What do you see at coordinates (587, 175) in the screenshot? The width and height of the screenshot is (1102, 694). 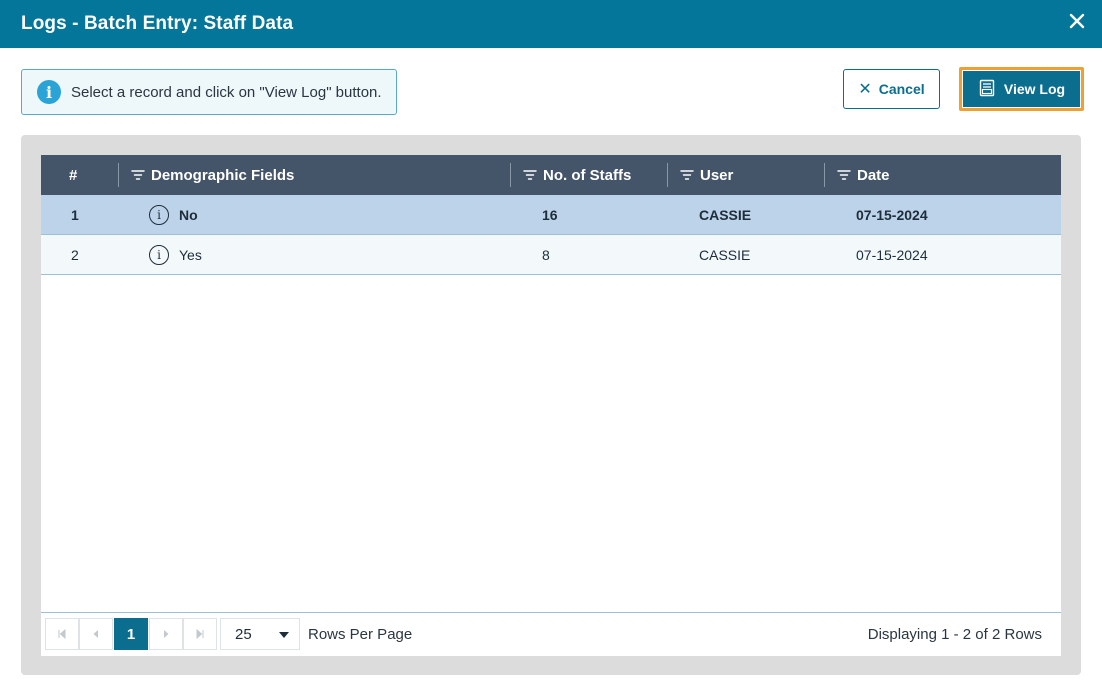 I see `column-label: No. of Staffs` at bounding box center [587, 175].